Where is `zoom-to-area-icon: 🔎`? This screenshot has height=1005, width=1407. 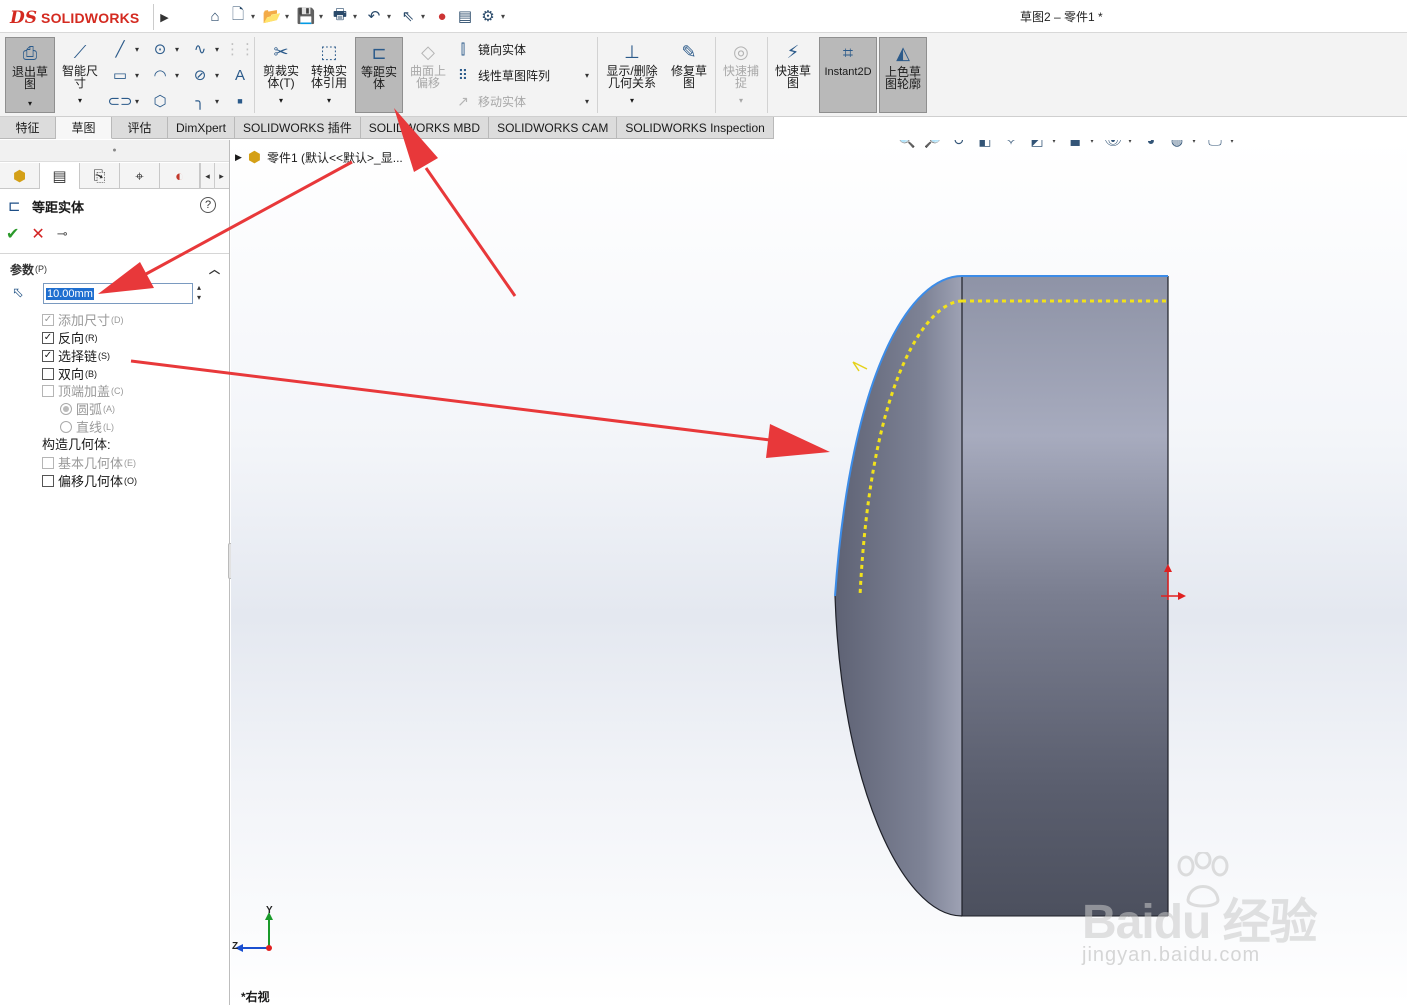
zoom-to-area-icon: 🔎 is located at coordinates (933, 145).